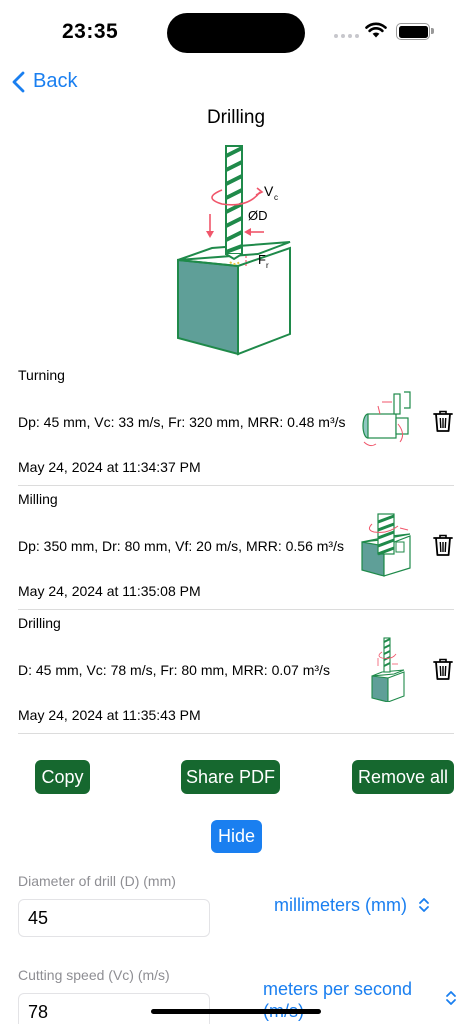 This screenshot has height=1024, width=472. I want to click on battery-icon, so click(415, 31).